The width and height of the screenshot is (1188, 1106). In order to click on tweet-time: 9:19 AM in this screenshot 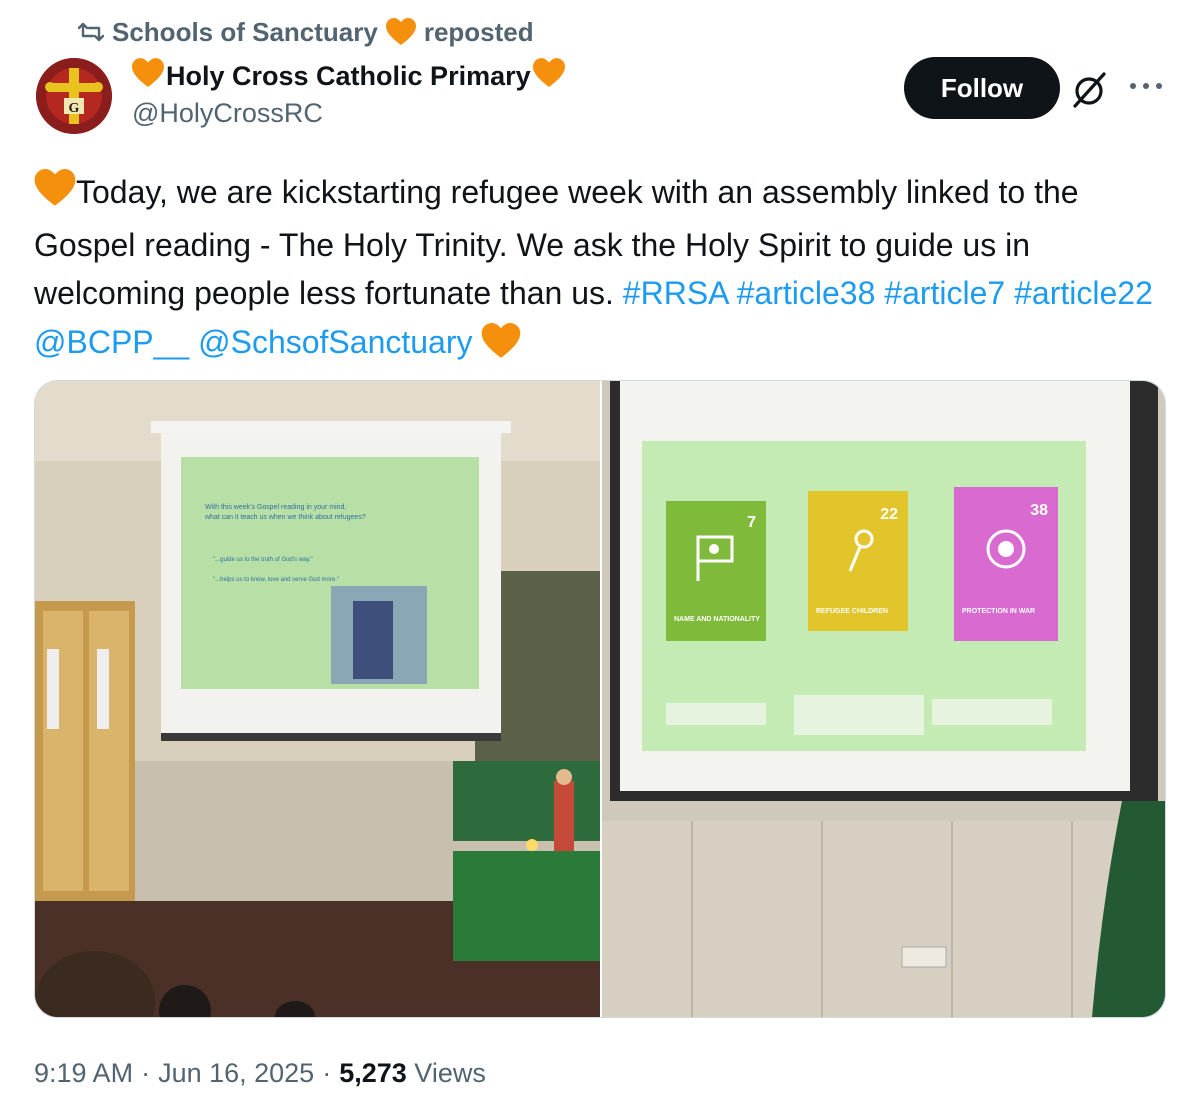, I will do `click(83, 1073)`.